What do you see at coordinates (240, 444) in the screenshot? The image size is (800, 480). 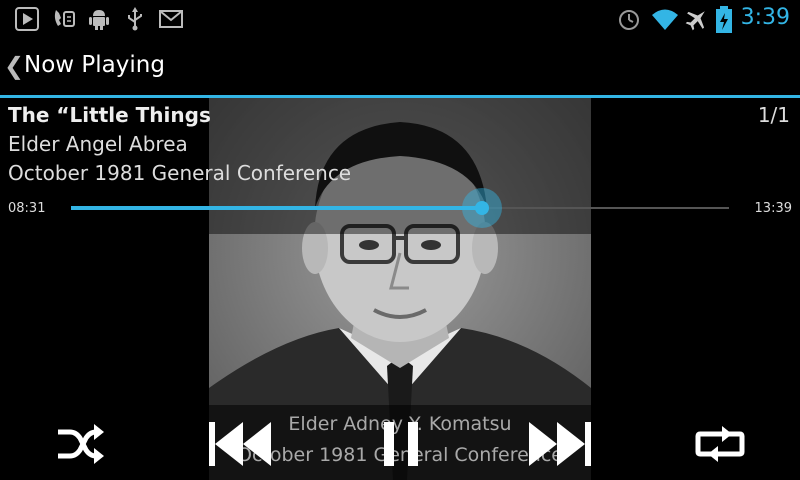 I see `previous-icon` at bounding box center [240, 444].